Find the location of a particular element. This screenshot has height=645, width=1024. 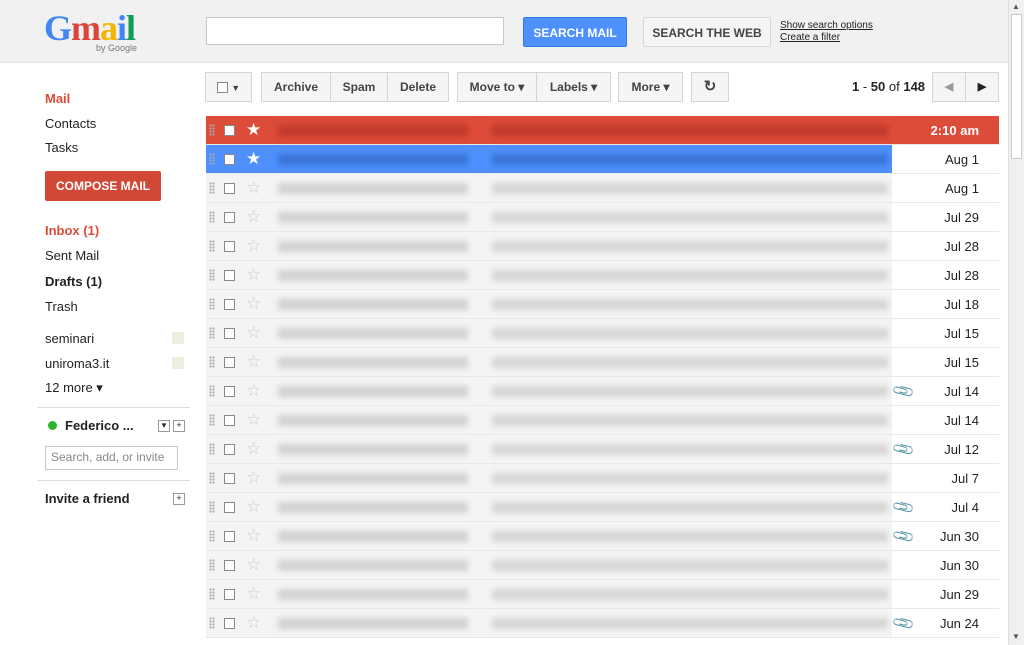

nav-trash: Trash is located at coordinates (61, 306).